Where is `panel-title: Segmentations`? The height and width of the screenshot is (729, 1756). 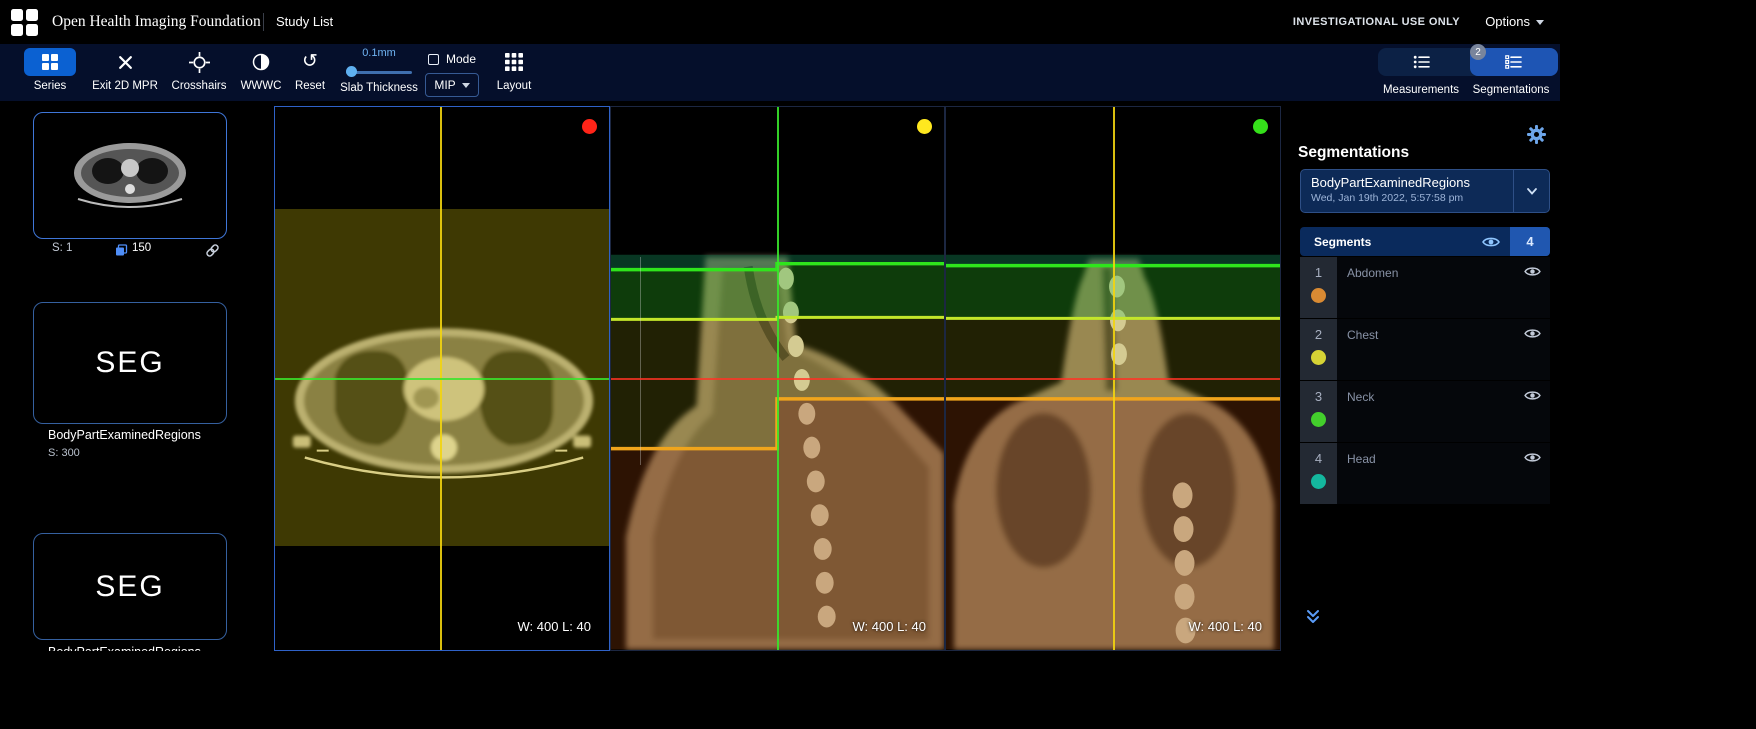 panel-title: Segmentations is located at coordinates (1354, 152).